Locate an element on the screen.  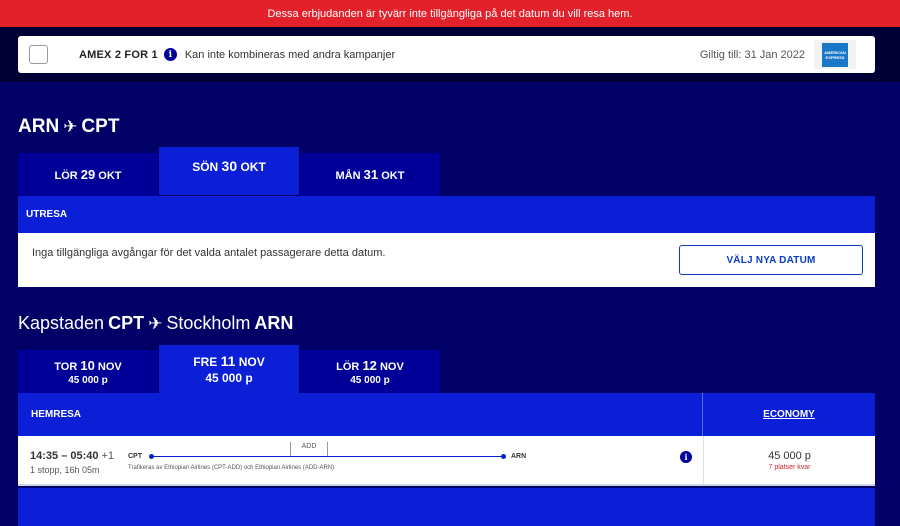
tab-day: 30 is located at coordinates (229, 166).